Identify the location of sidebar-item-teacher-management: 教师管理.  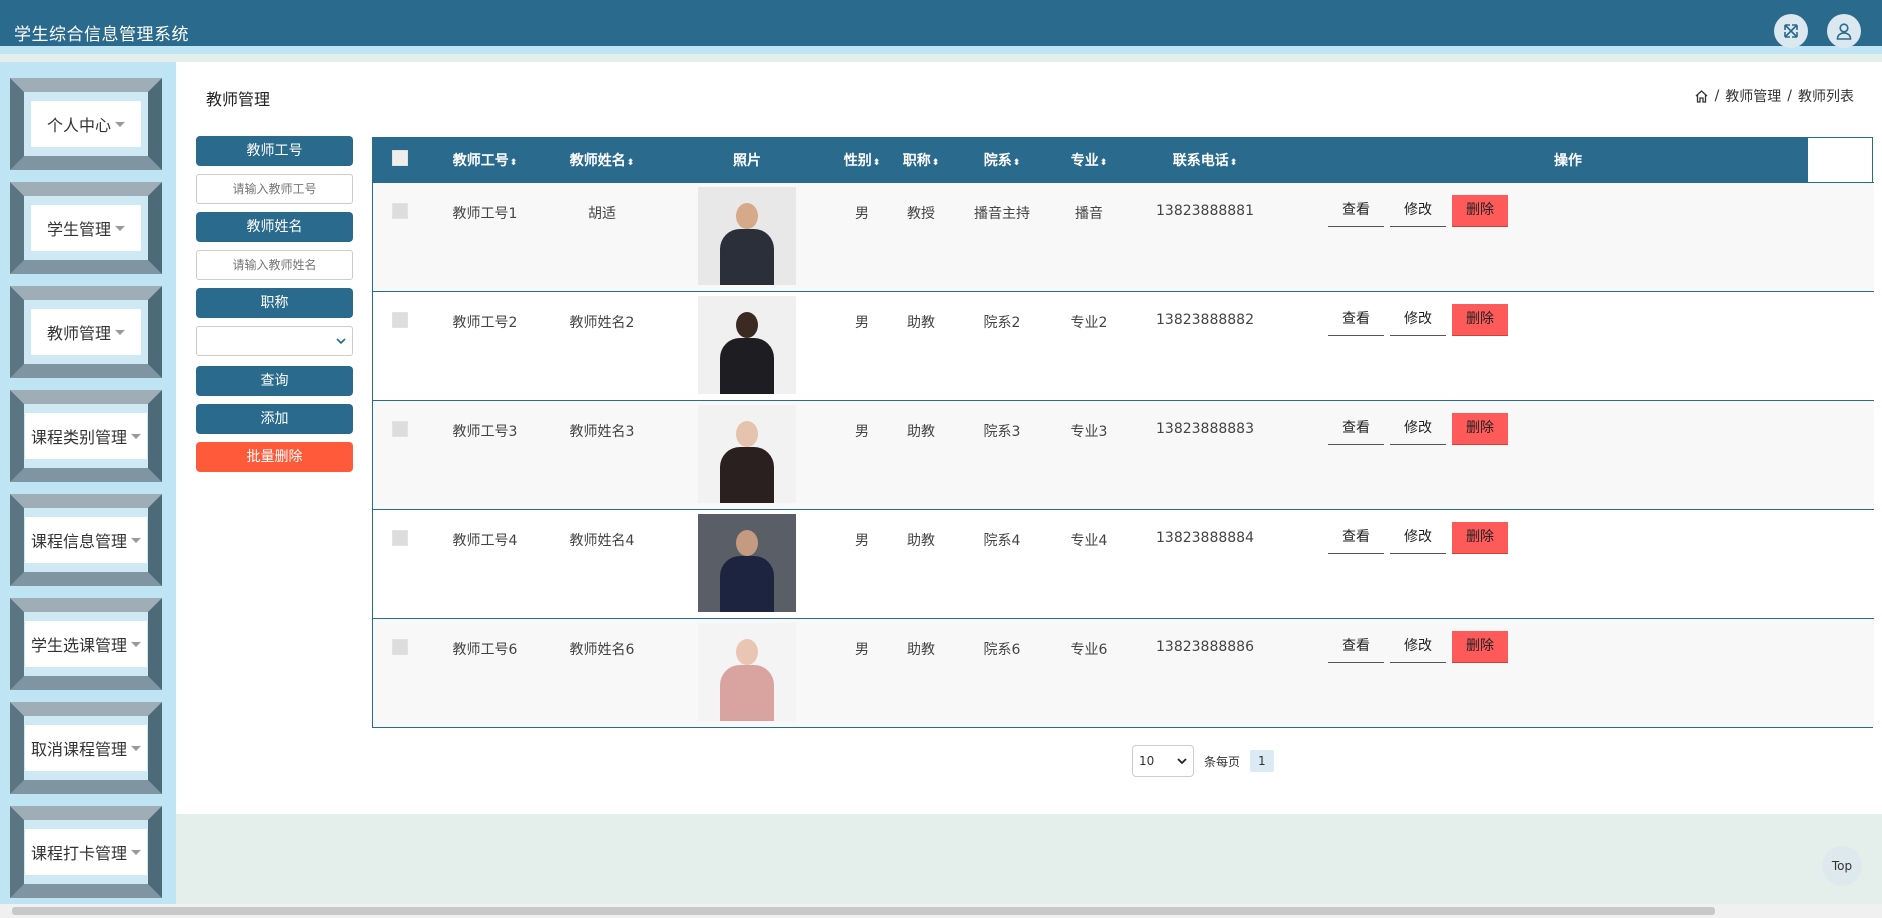
(86, 332).